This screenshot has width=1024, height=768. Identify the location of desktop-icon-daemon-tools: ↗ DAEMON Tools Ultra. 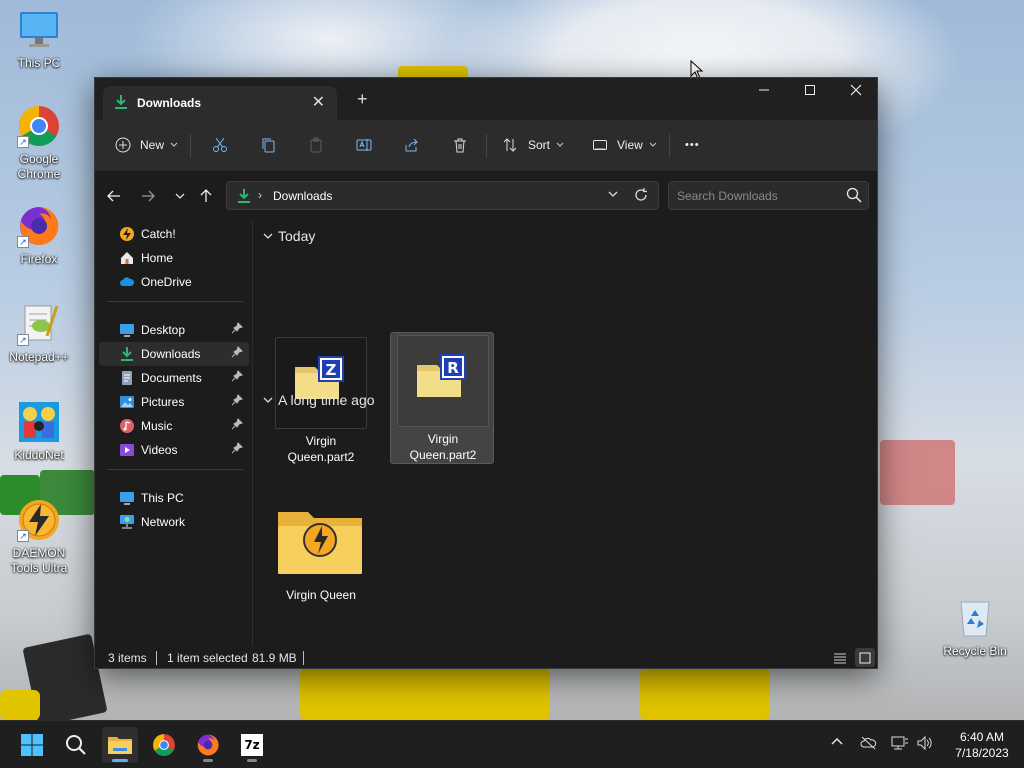
(39, 537).